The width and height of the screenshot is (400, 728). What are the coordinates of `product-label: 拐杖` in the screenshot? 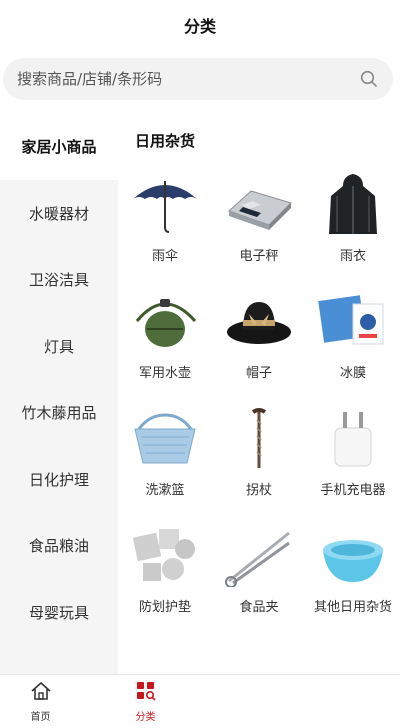 It's located at (258, 490).